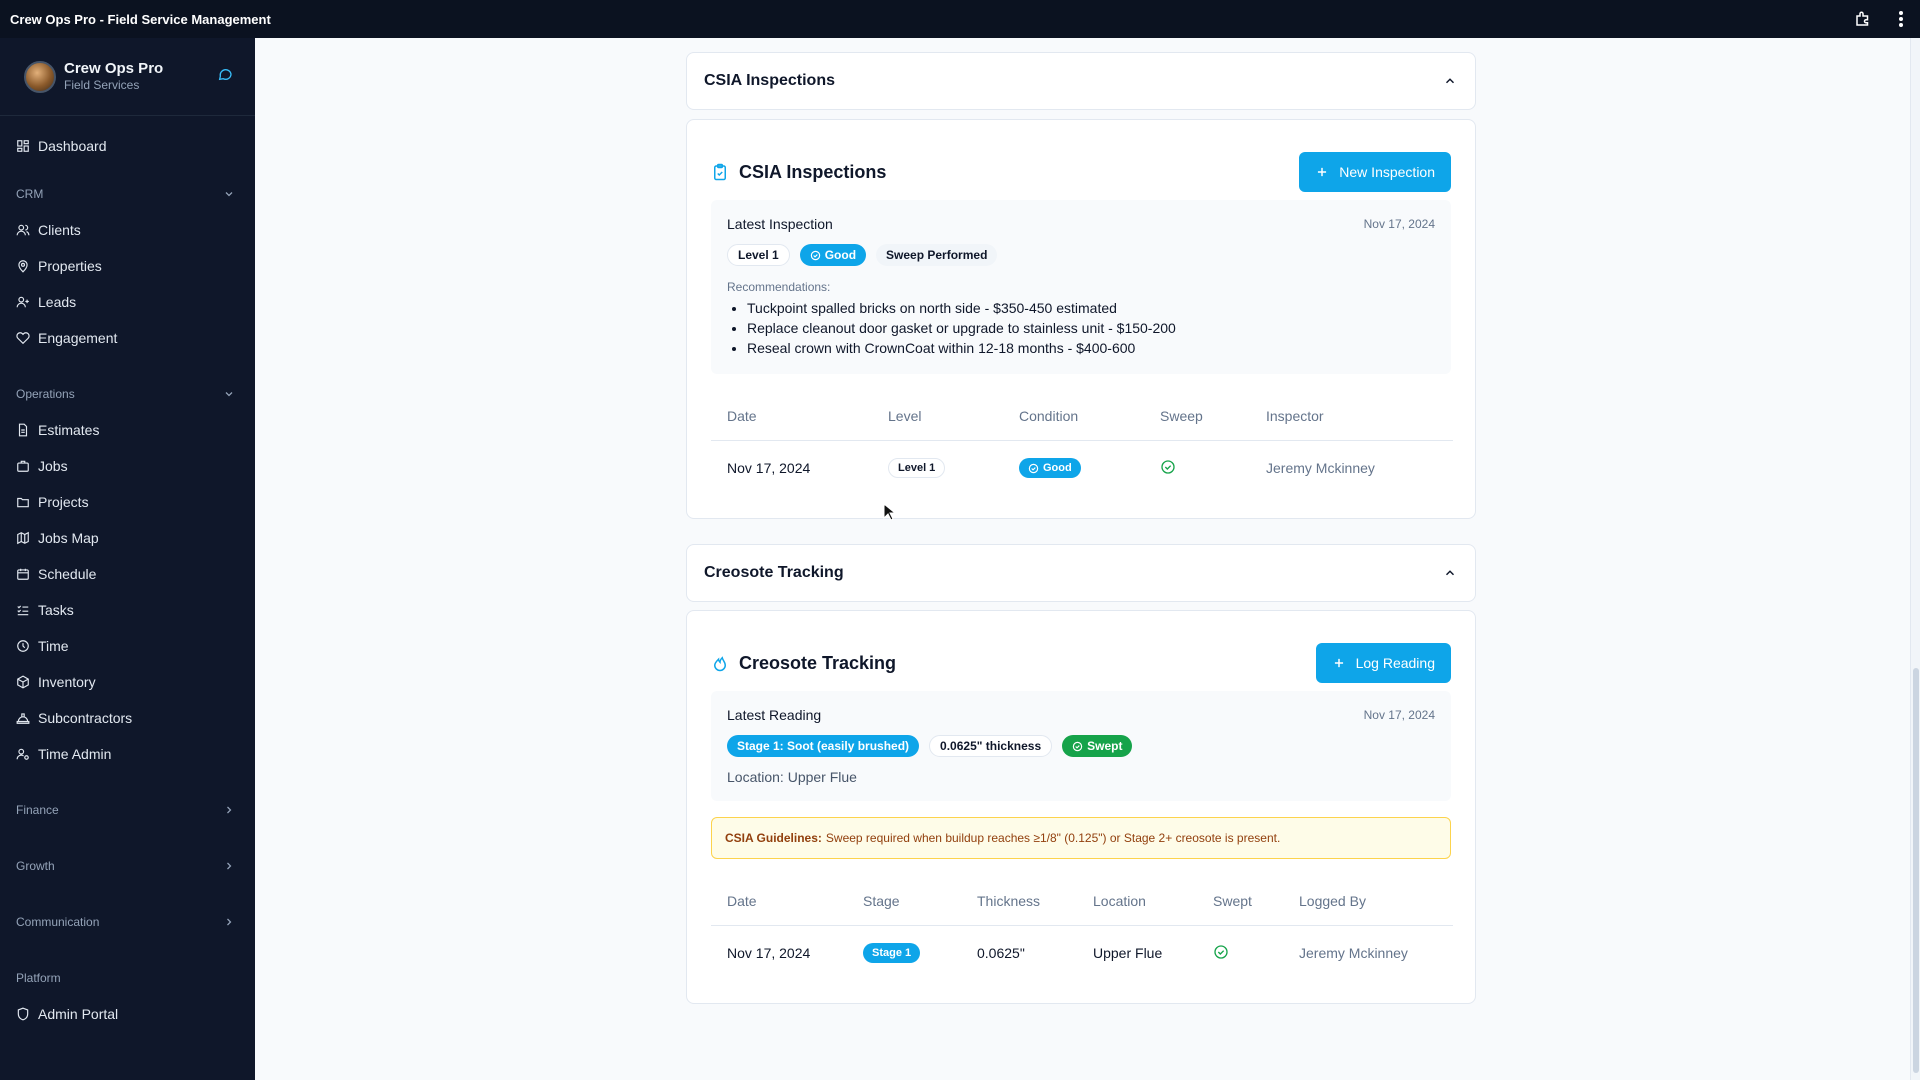  Describe the element at coordinates (991, 746) in the screenshot. I see `thickness-badge: 0.0625" thickness` at that location.